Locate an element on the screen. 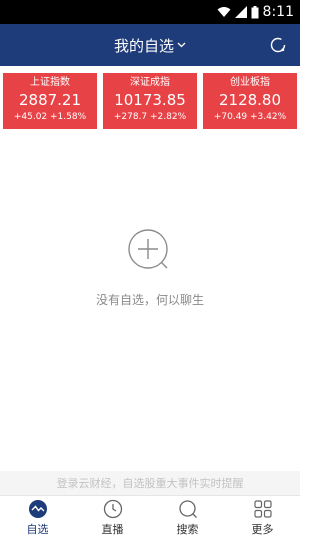 The width and height of the screenshot is (320, 537). tab-bar: 自选 直播 搜索 更多 is located at coordinates (150, 516).